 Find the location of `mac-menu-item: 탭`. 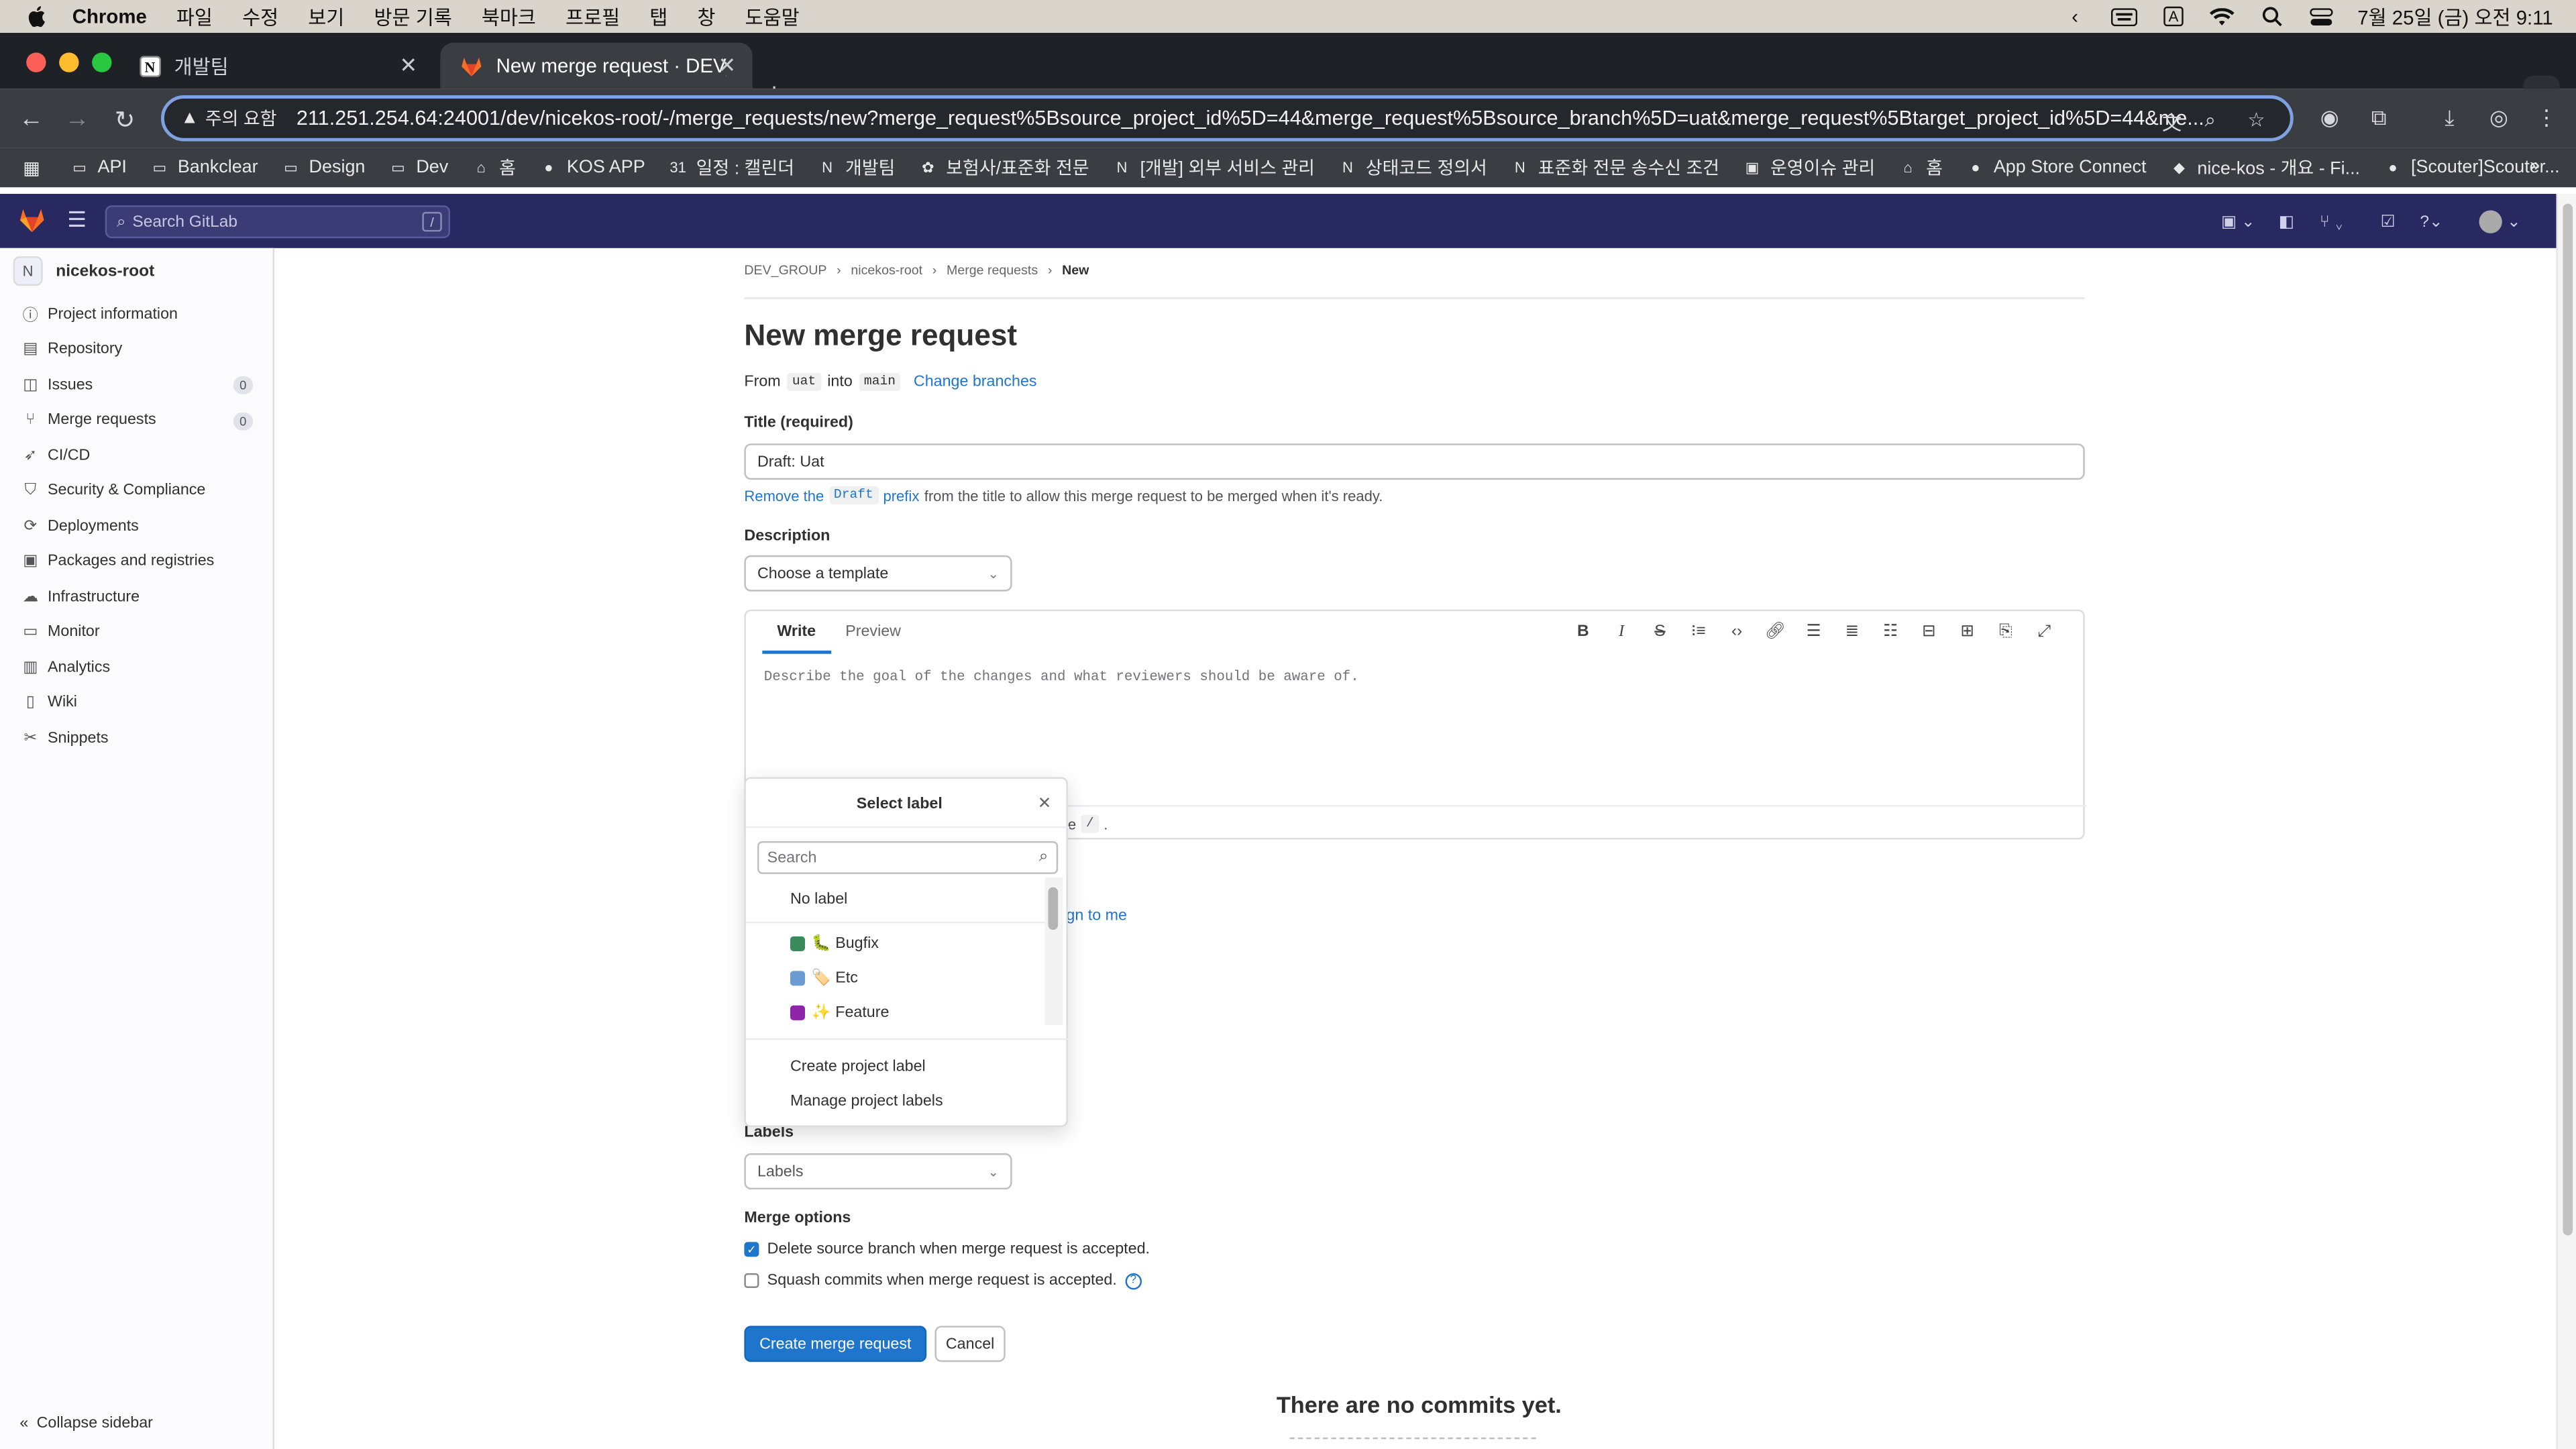

mac-menu-item: 탭 is located at coordinates (658, 17).